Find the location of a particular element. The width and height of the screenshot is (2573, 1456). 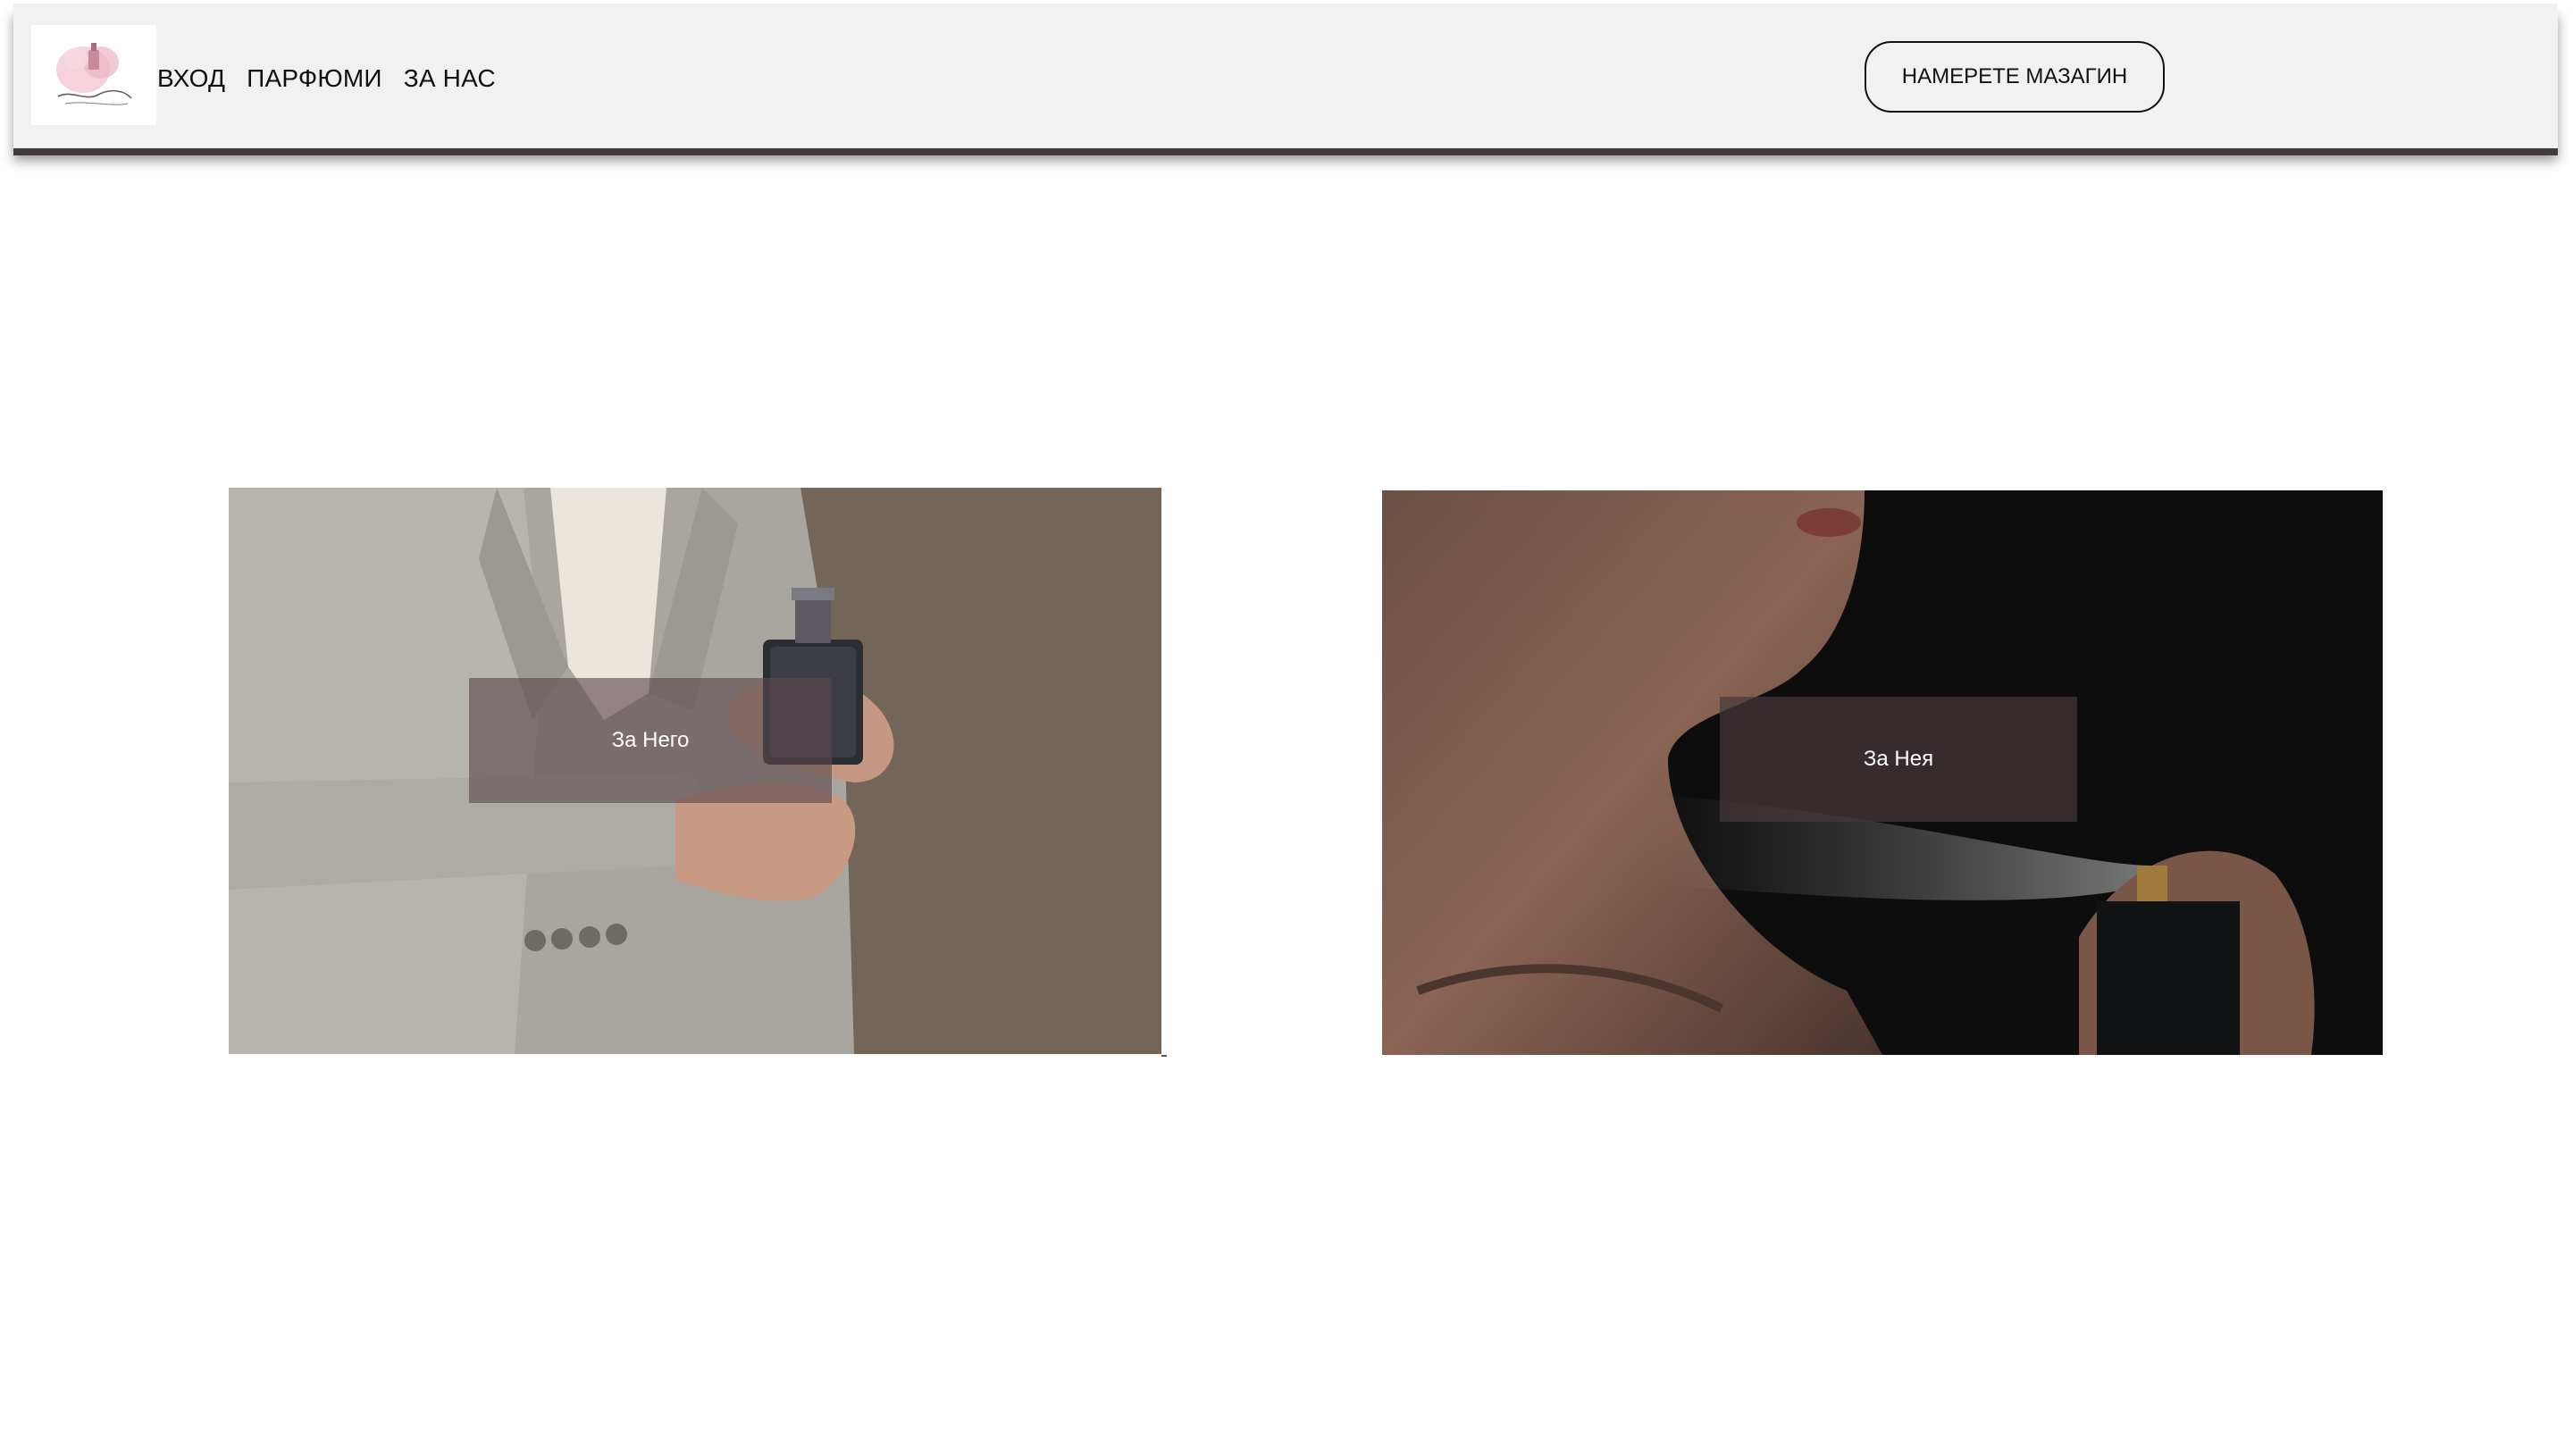

nav-link-perfumes: ПАРФЮМИ is located at coordinates (314, 78).